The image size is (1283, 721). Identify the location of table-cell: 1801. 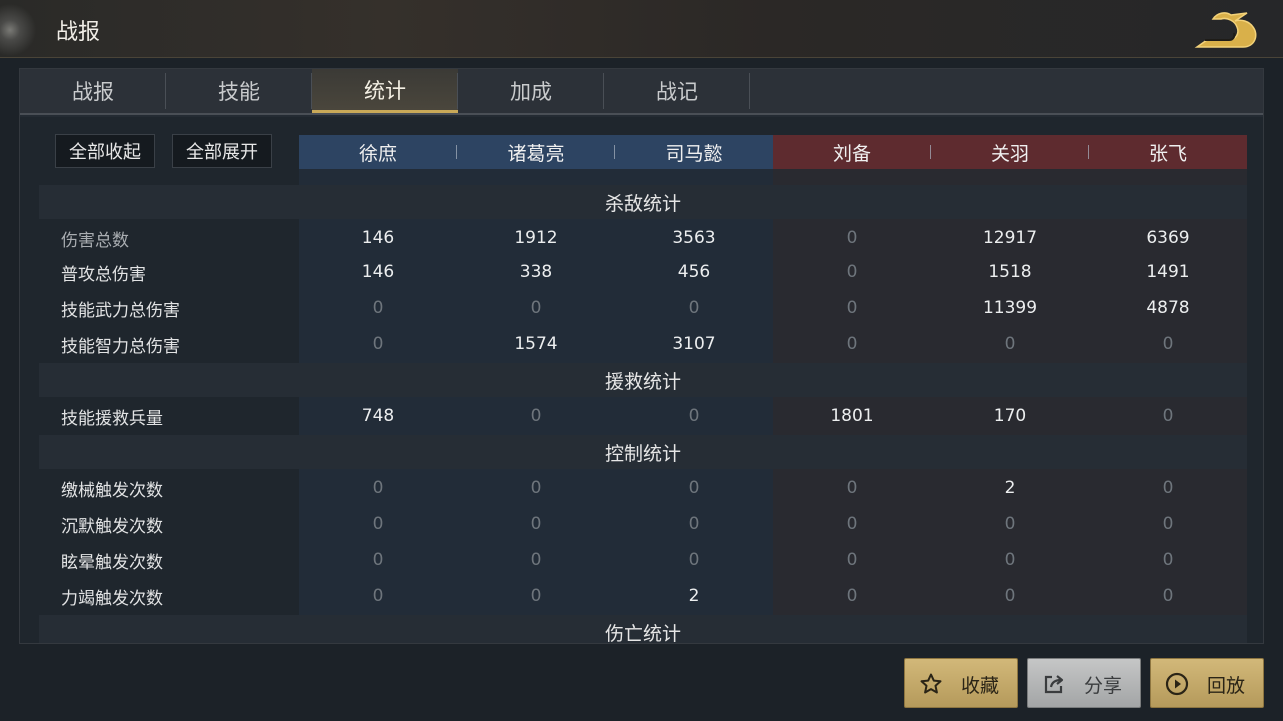
(852, 416).